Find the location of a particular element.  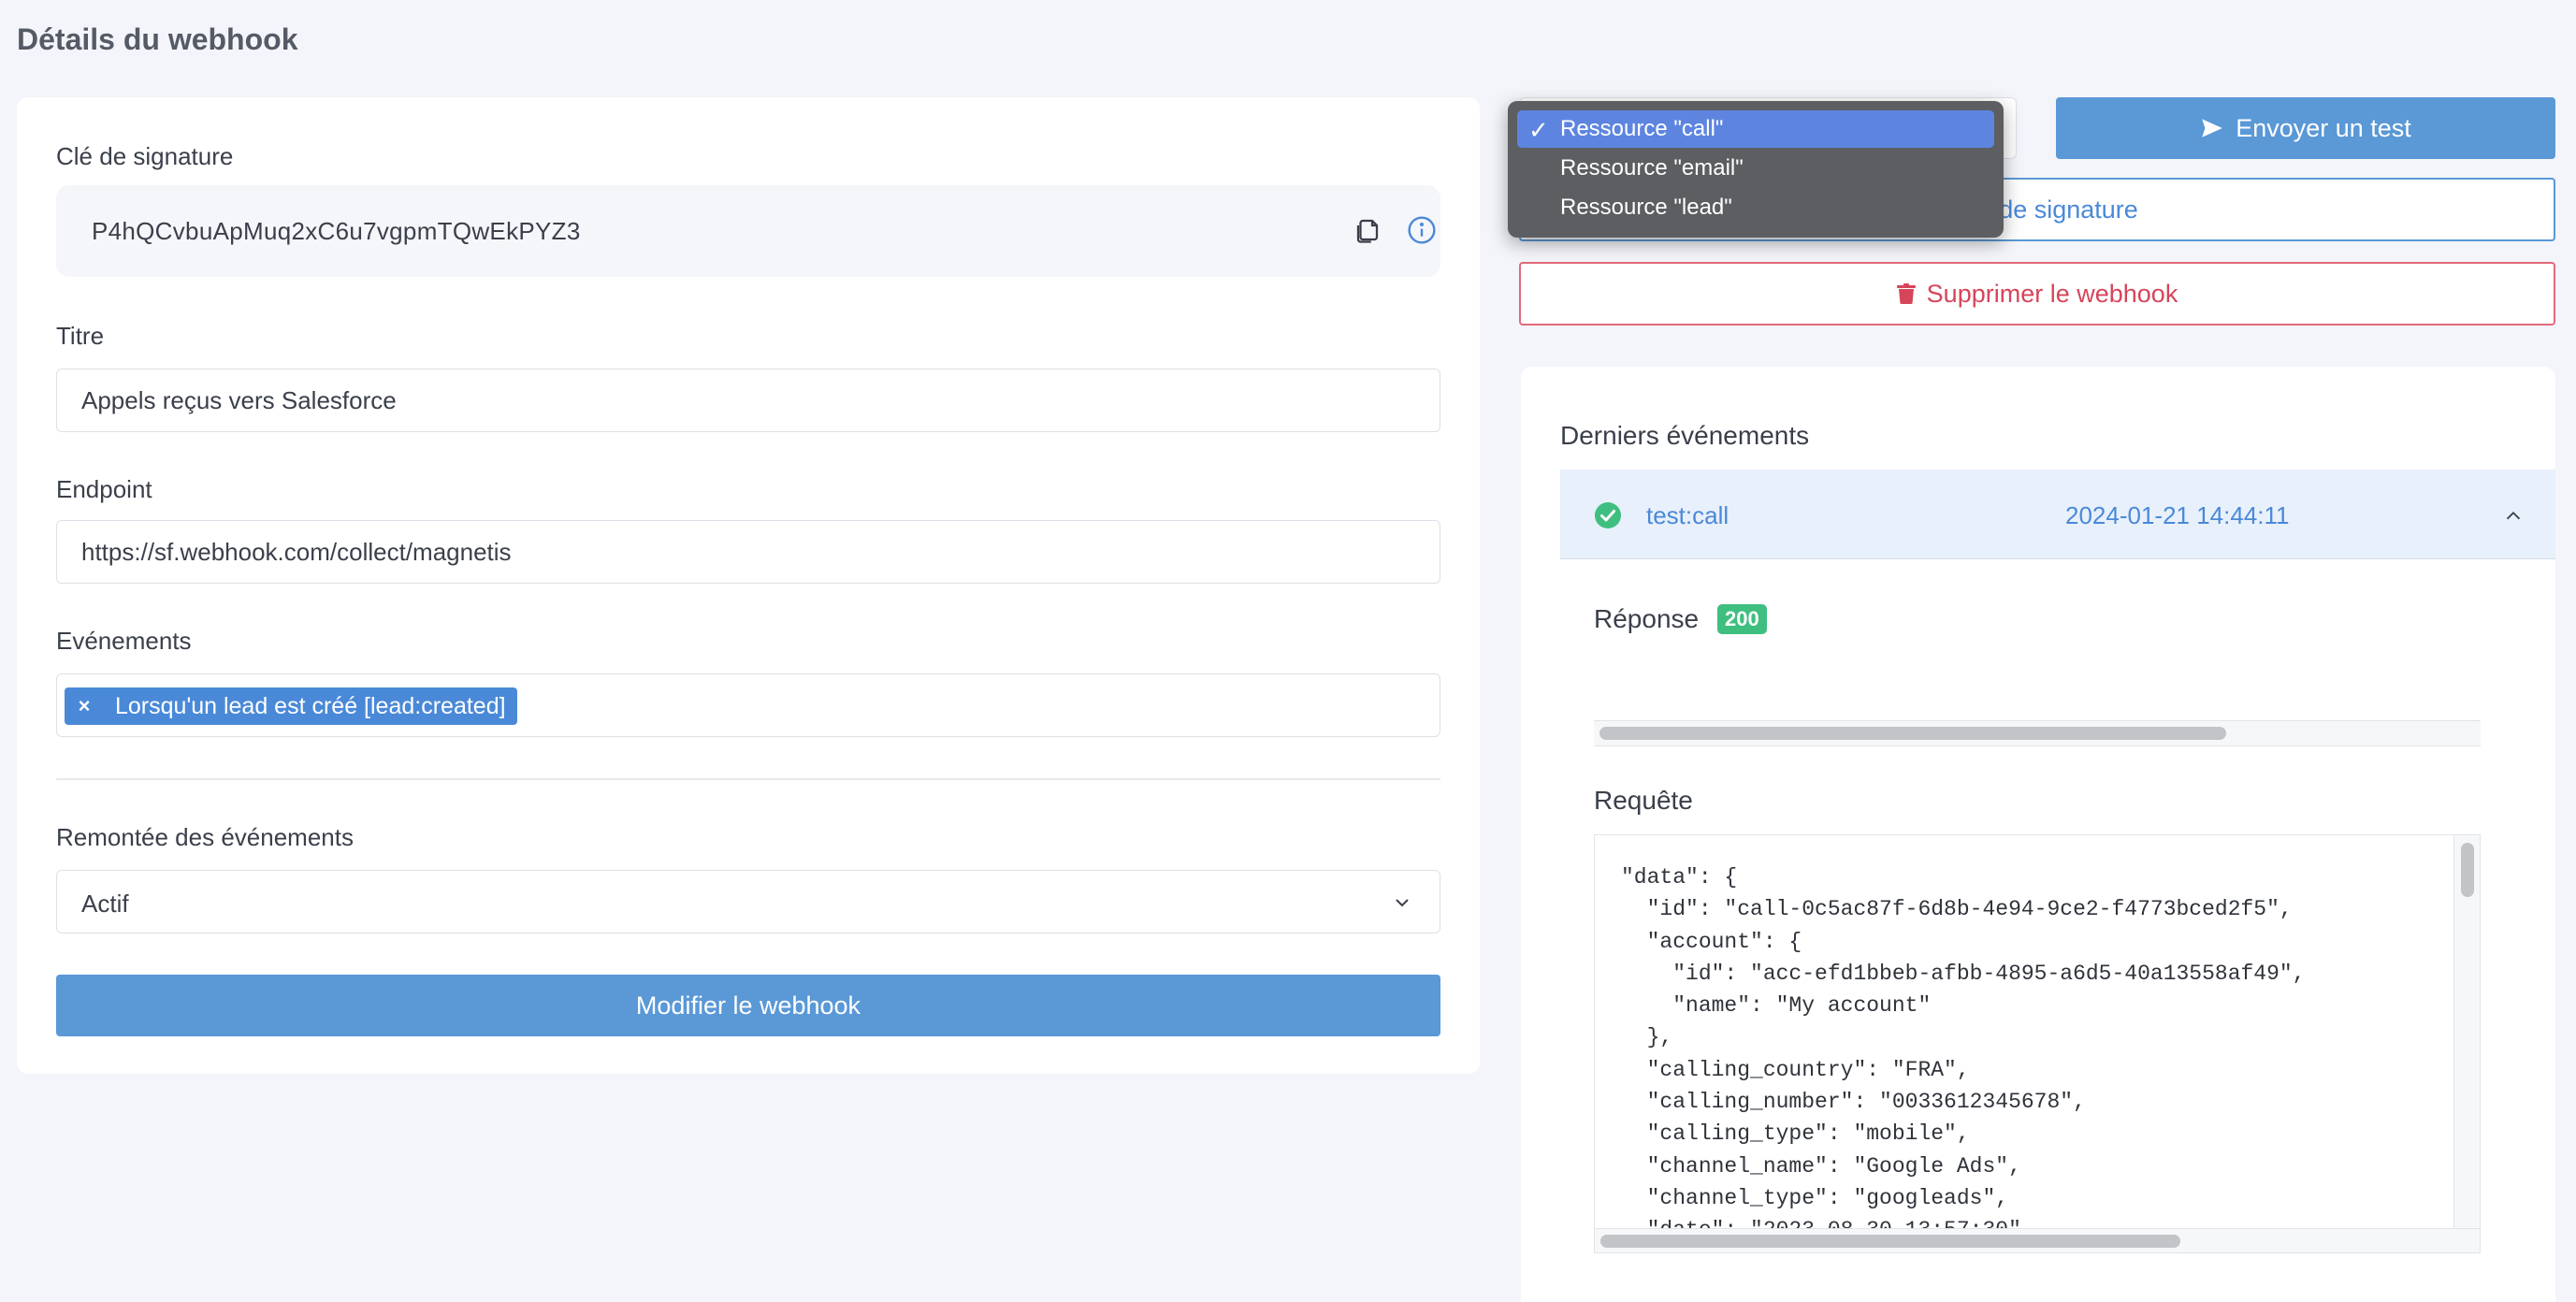

checkmark-icon: ✓ is located at coordinates (1538, 130).